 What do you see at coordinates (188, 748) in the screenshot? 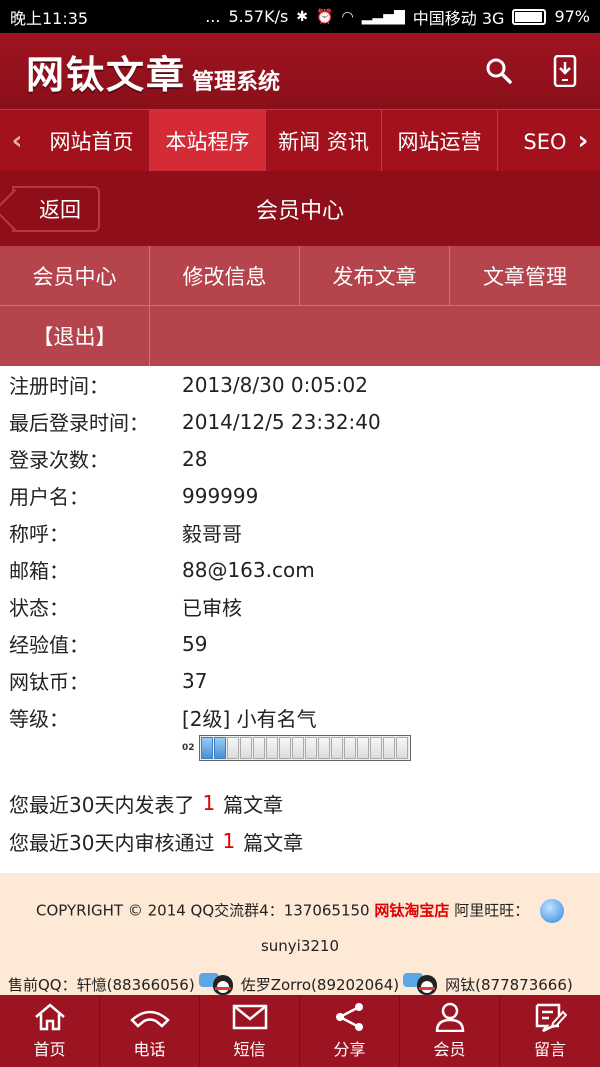
I see `level-tag: 02` at bounding box center [188, 748].